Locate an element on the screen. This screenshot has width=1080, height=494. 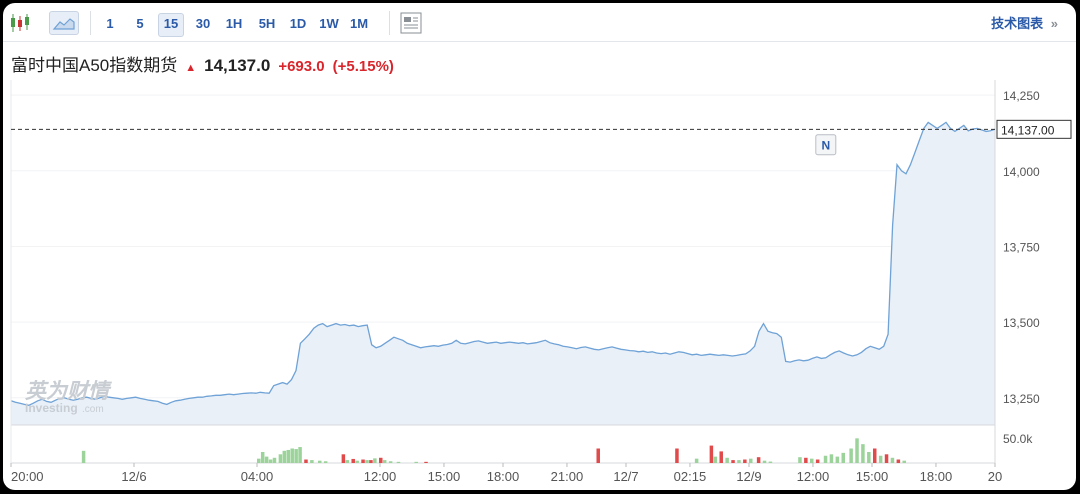
tech-chart-link: 技术图表 » is located at coordinates (1024, 22).